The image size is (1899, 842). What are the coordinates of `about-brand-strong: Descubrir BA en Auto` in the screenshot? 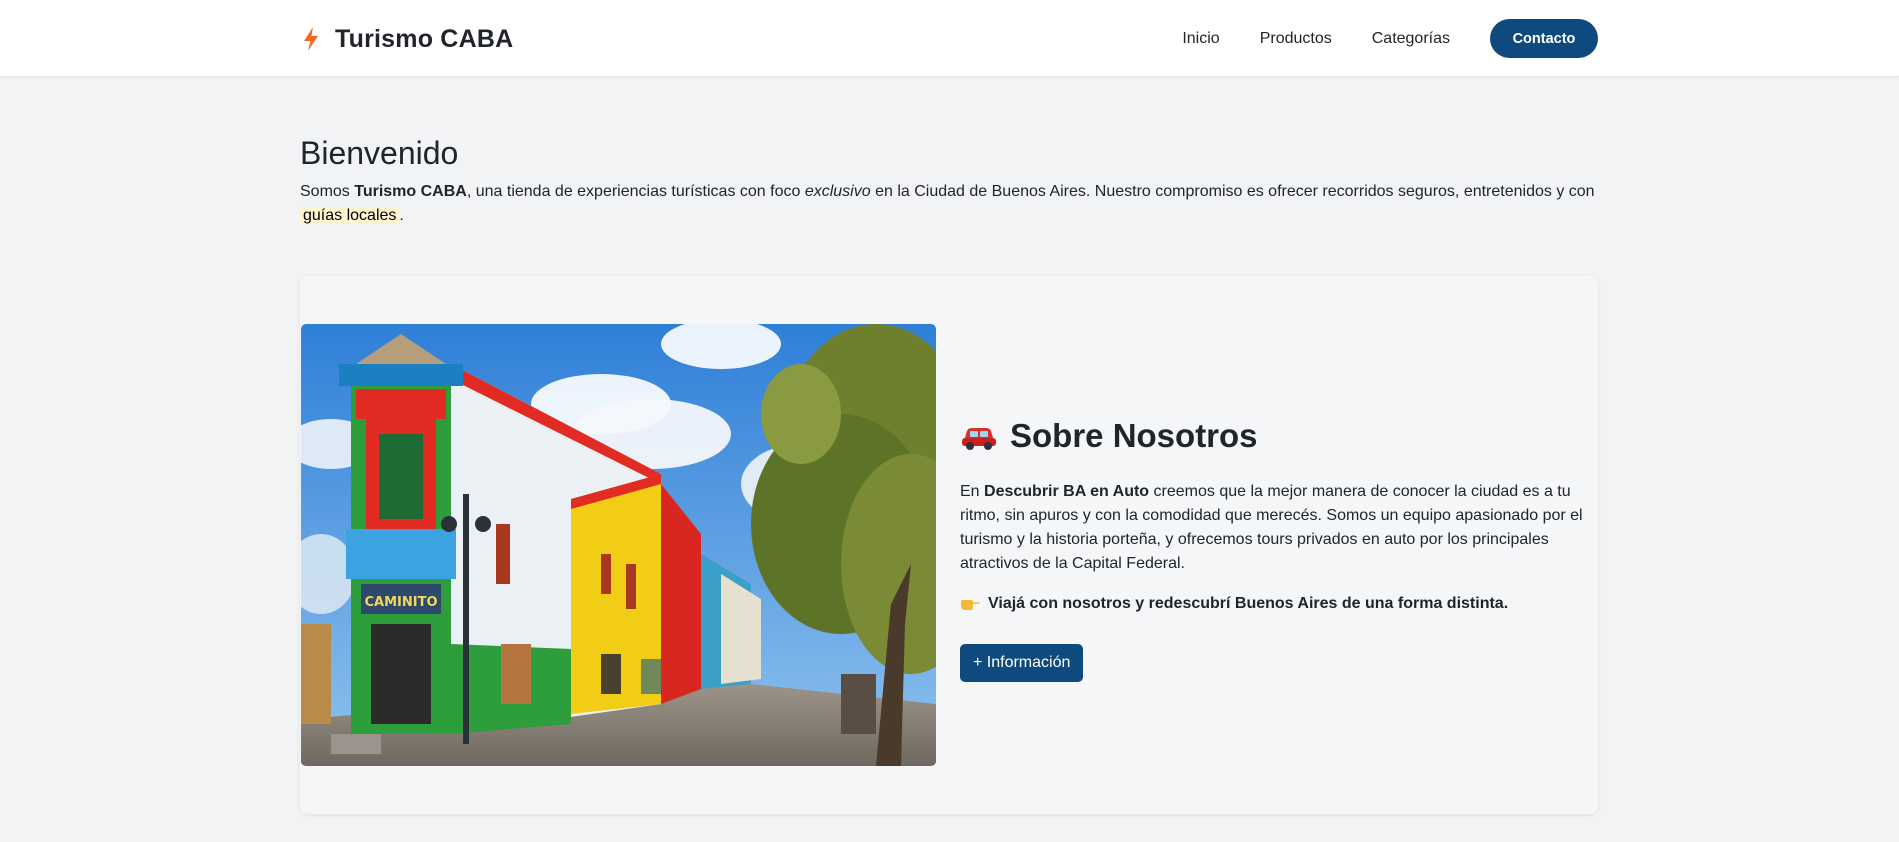 It's located at (1067, 491).